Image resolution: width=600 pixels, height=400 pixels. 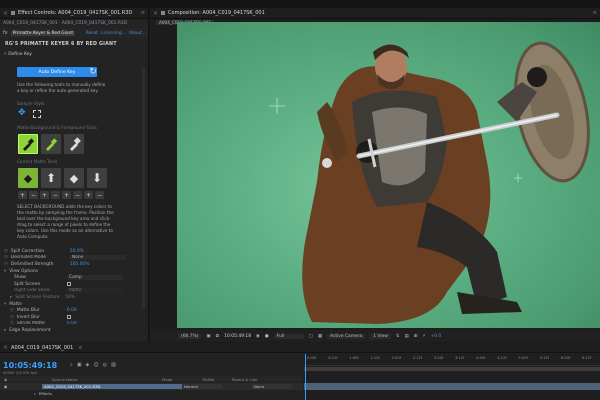 I want to click on fine-tuning-tool: ◆, so click(x=74, y=178).